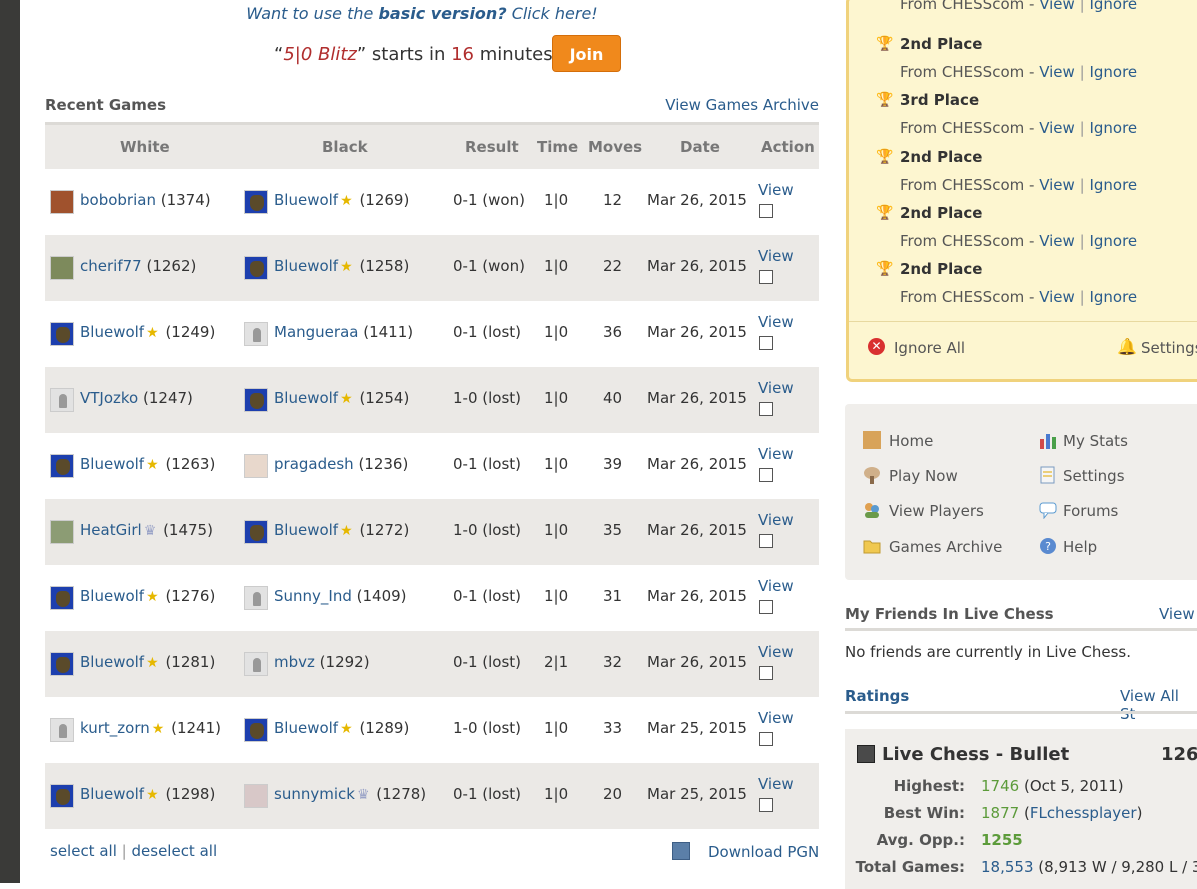 The width and height of the screenshot is (1197, 889). Describe the element at coordinates (1095, 441) in the screenshot. I see `nav-my-stats: My Stats` at that location.